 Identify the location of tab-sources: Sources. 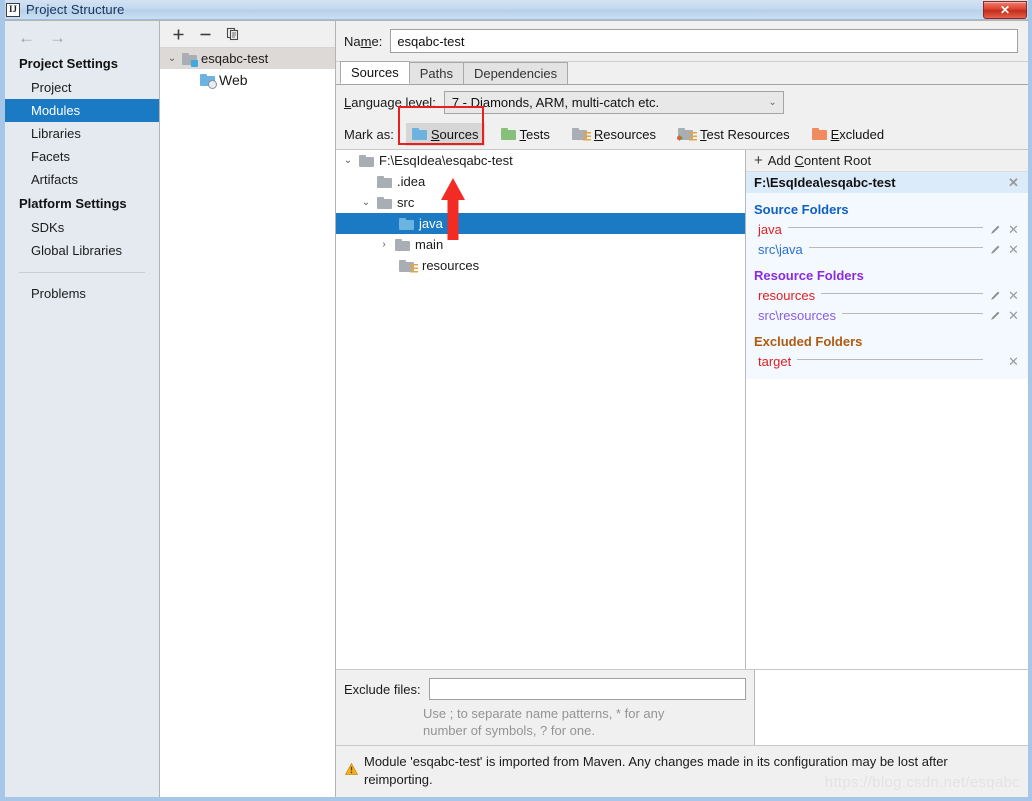
(375, 72).